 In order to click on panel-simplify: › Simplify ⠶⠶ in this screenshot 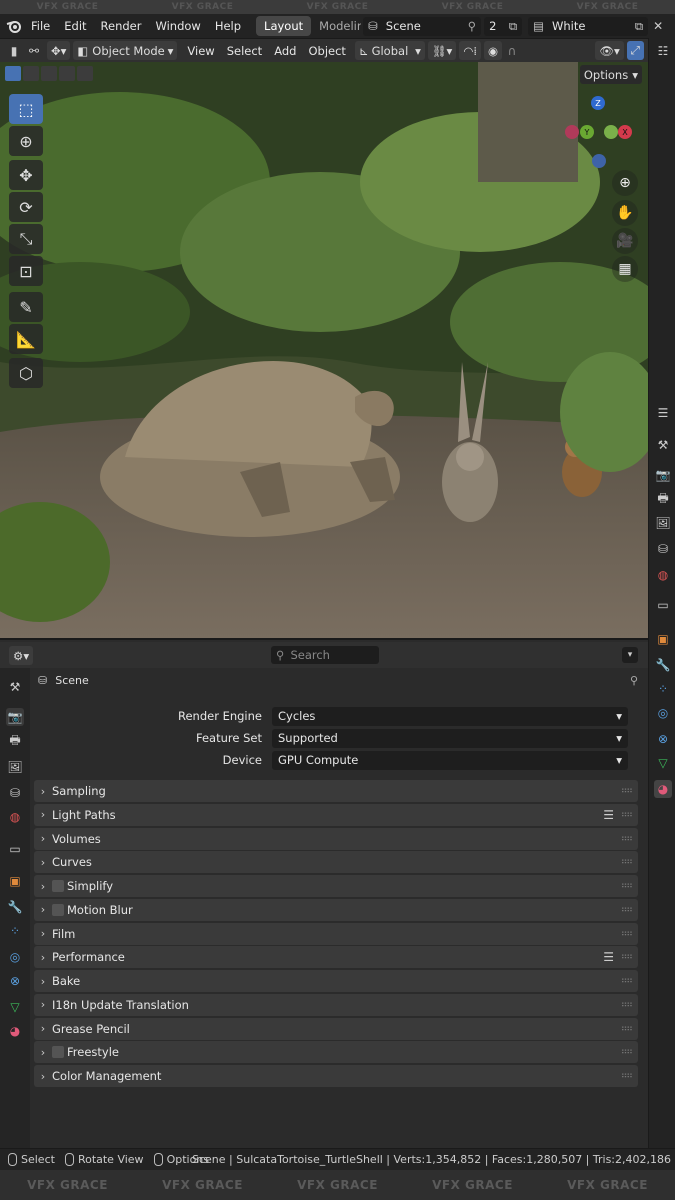, I will do `click(336, 886)`.